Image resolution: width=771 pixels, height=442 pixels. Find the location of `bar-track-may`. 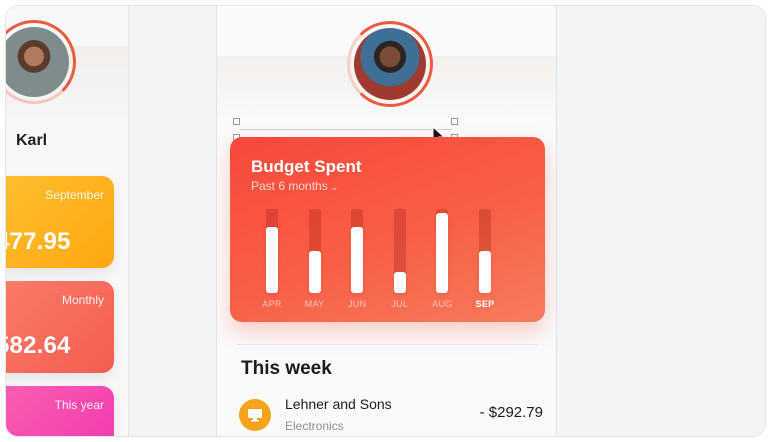

bar-track-may is located at coordinates (314, 251).